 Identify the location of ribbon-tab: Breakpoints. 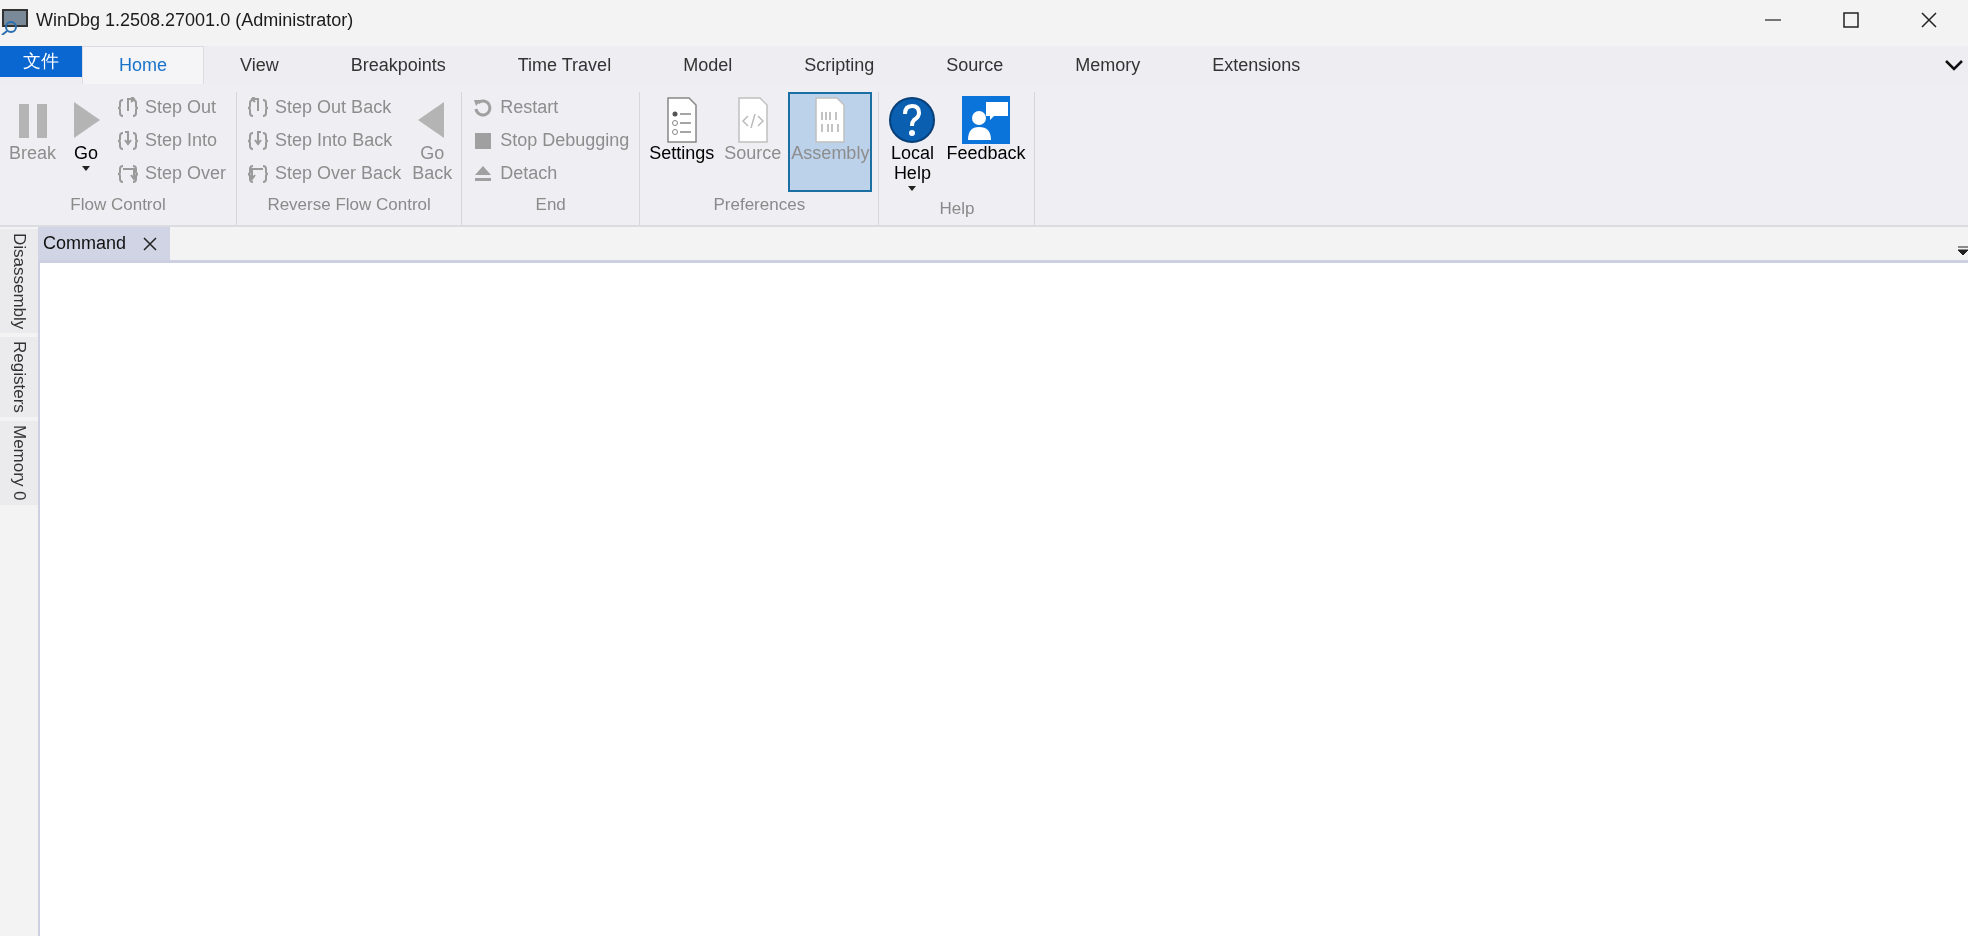
(398, 65).